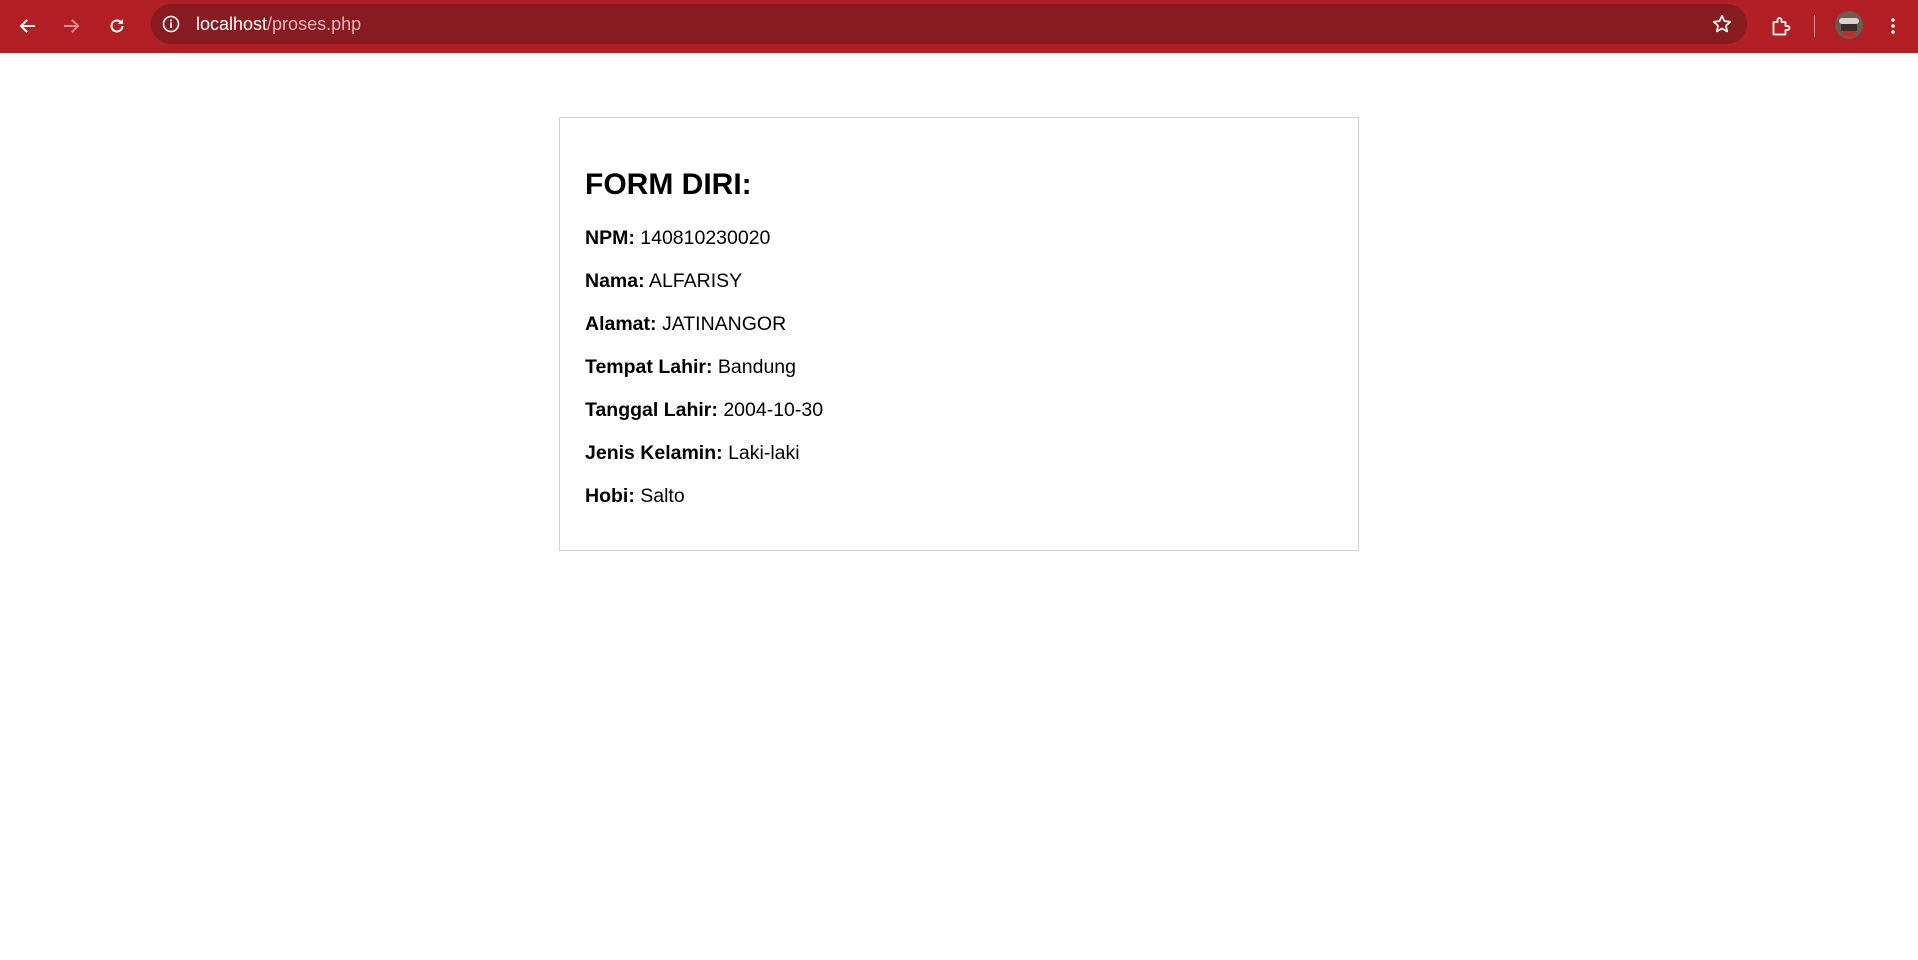 The height and width of the screenshot is (960, 1918). Describe the element at coordinates (949, 24) in the screenshot. I see `address-bar: localhost/proses.php` at that location.